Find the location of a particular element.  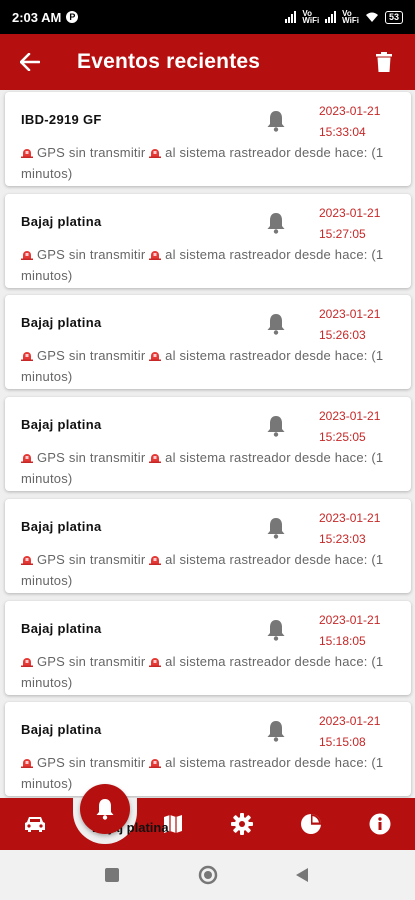

nav-vehicles is located at coordinates (35, 824).